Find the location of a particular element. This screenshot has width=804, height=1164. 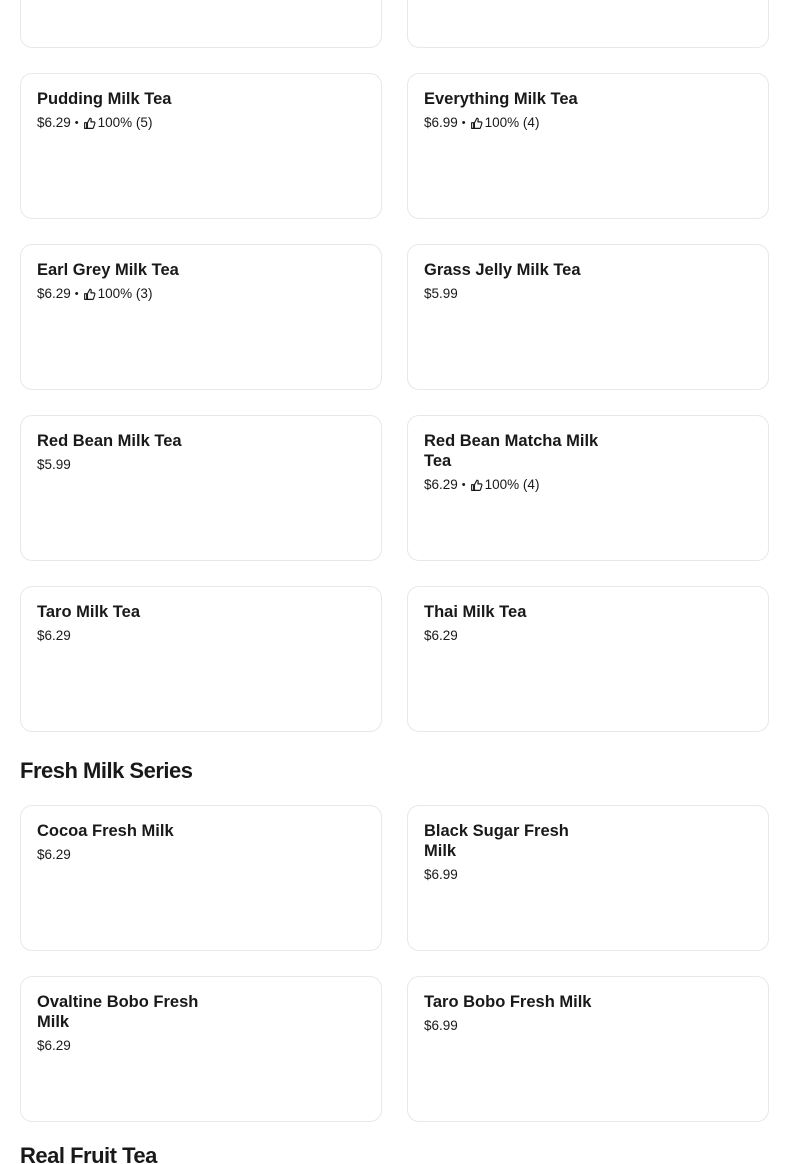

menu-item-card: Red Bean Milk Tea $5.99 is located at coordinates (201, 488).